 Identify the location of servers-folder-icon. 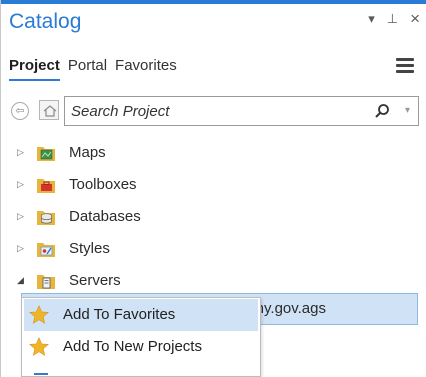
(46, 281).